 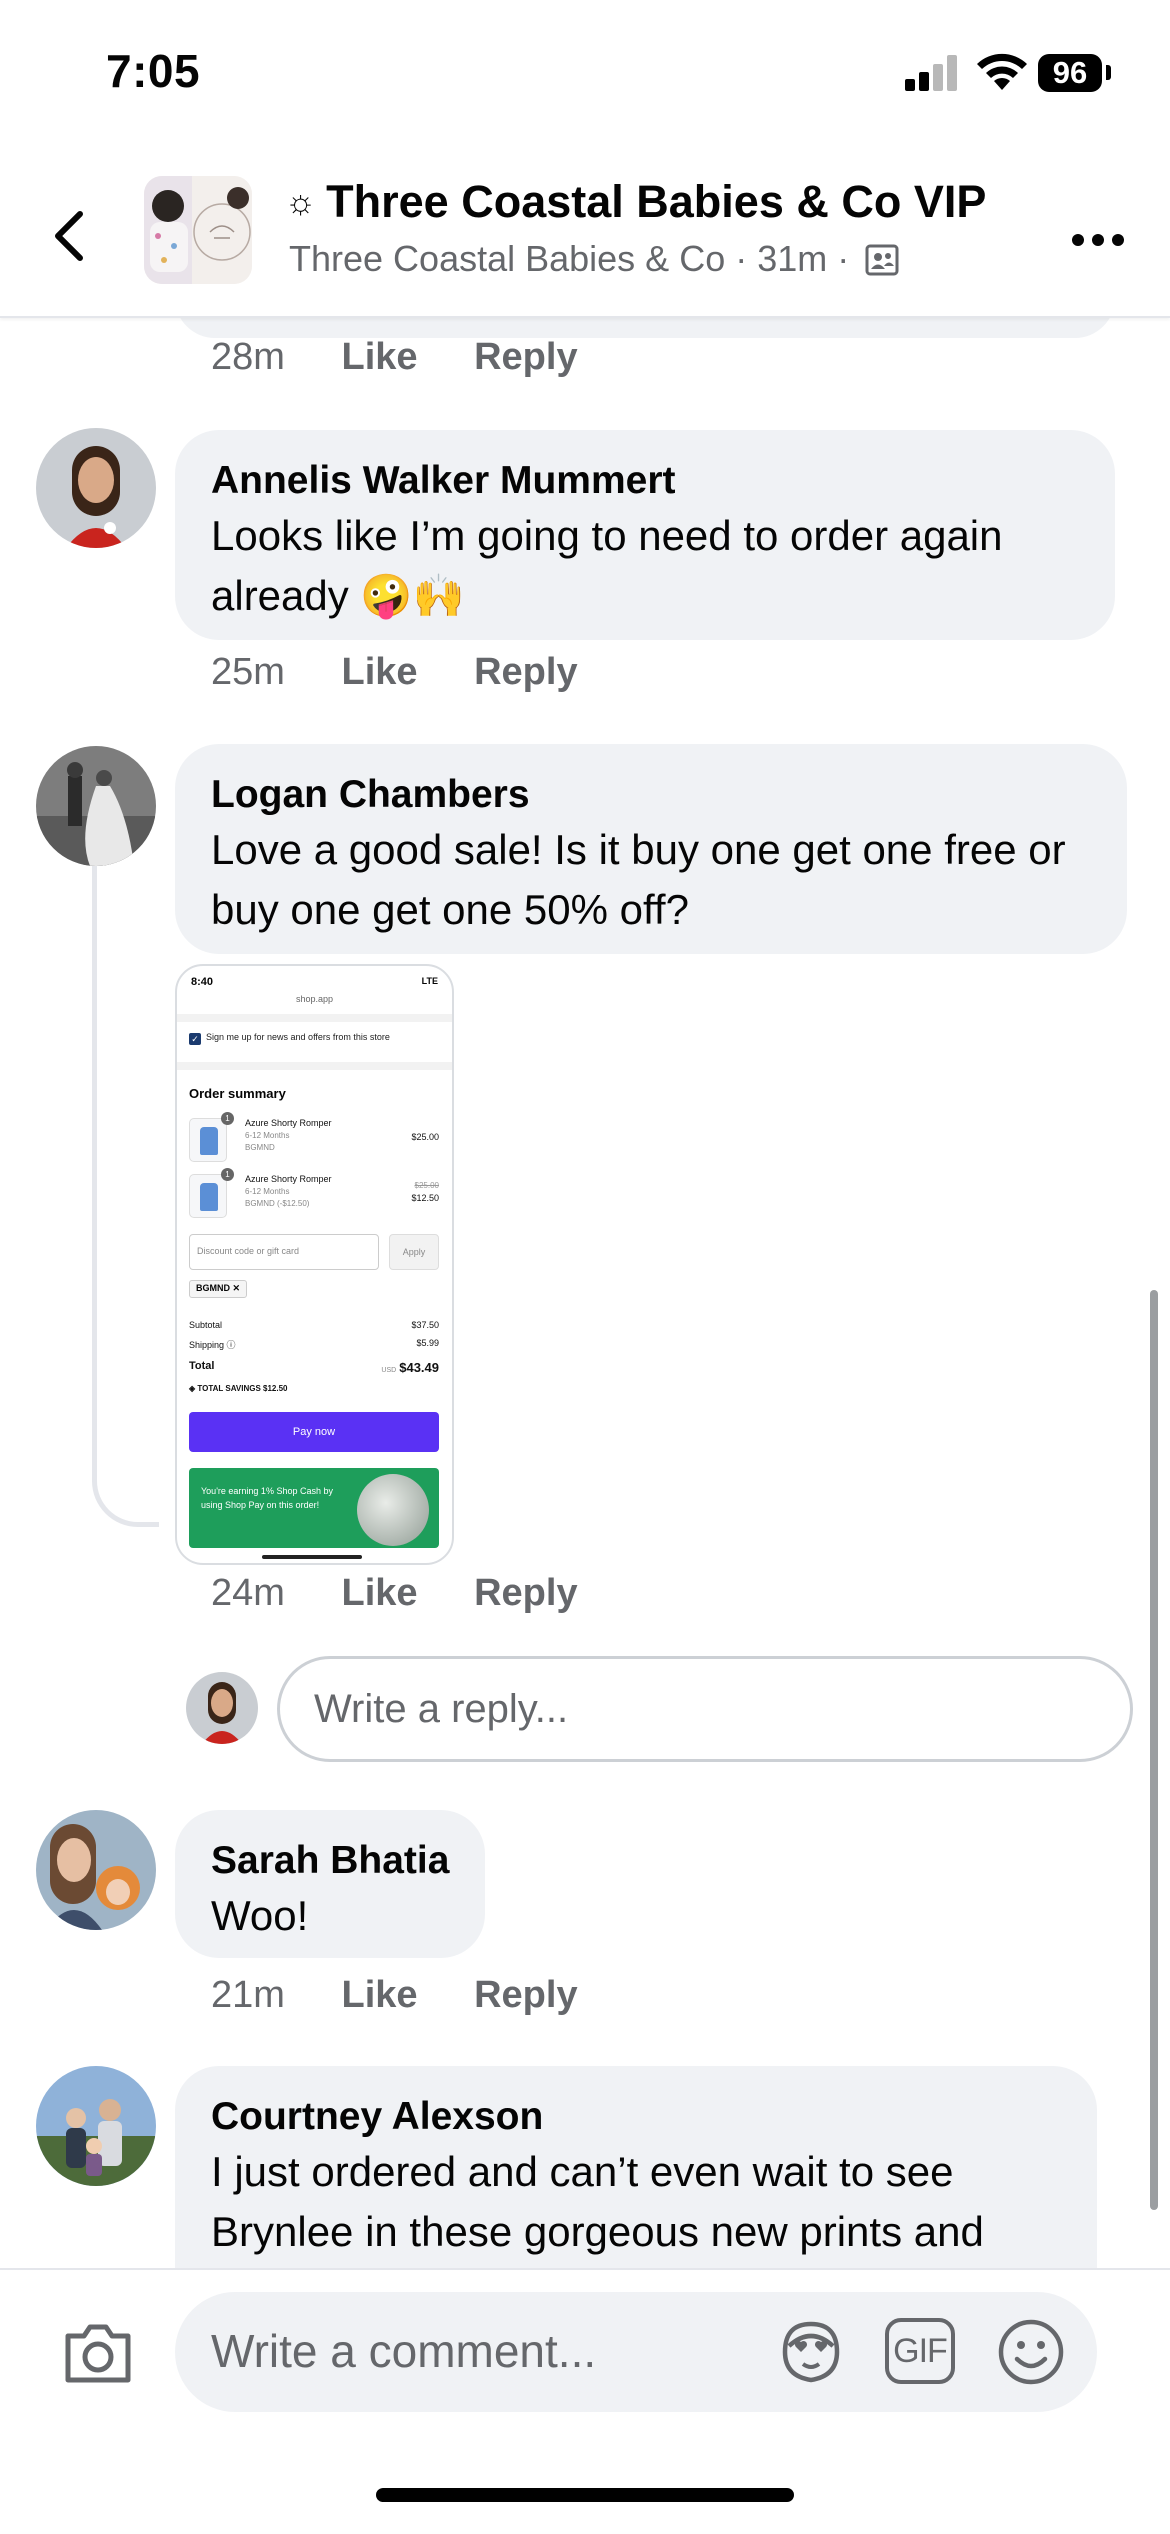 I want to click on battery-tip, so click(x=1108, y=72).